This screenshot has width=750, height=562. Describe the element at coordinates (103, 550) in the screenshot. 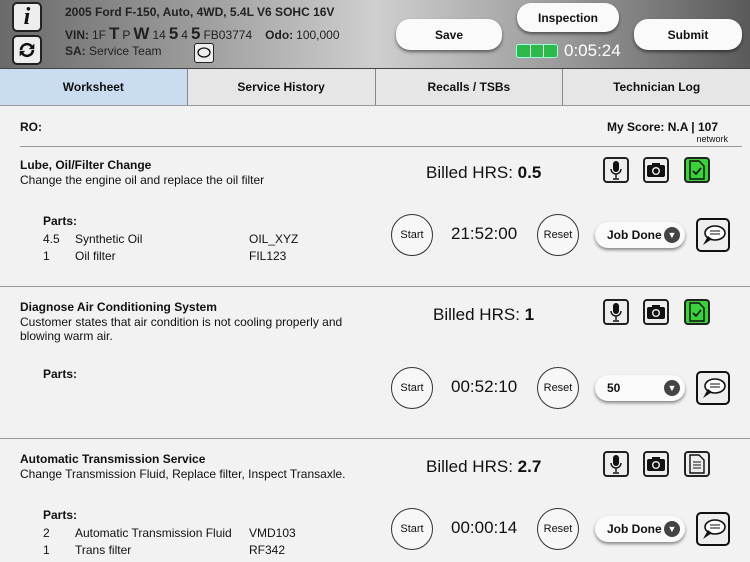

I see `part-name: Trans filter` at that location.